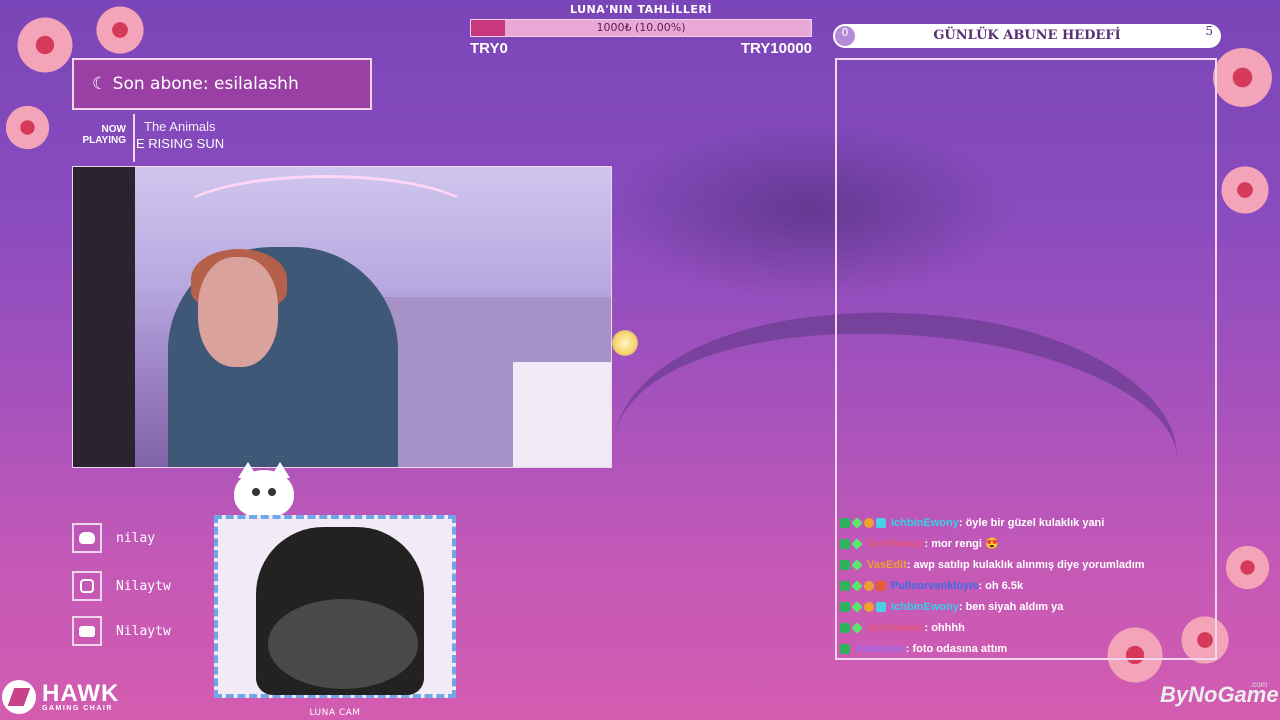 Image resolution: width=1280 pixels, height=720 pixels. Describe the element at coordinates (1259, 684) in the screenshot. I see `bynogame-logo-com: .com` at that location.